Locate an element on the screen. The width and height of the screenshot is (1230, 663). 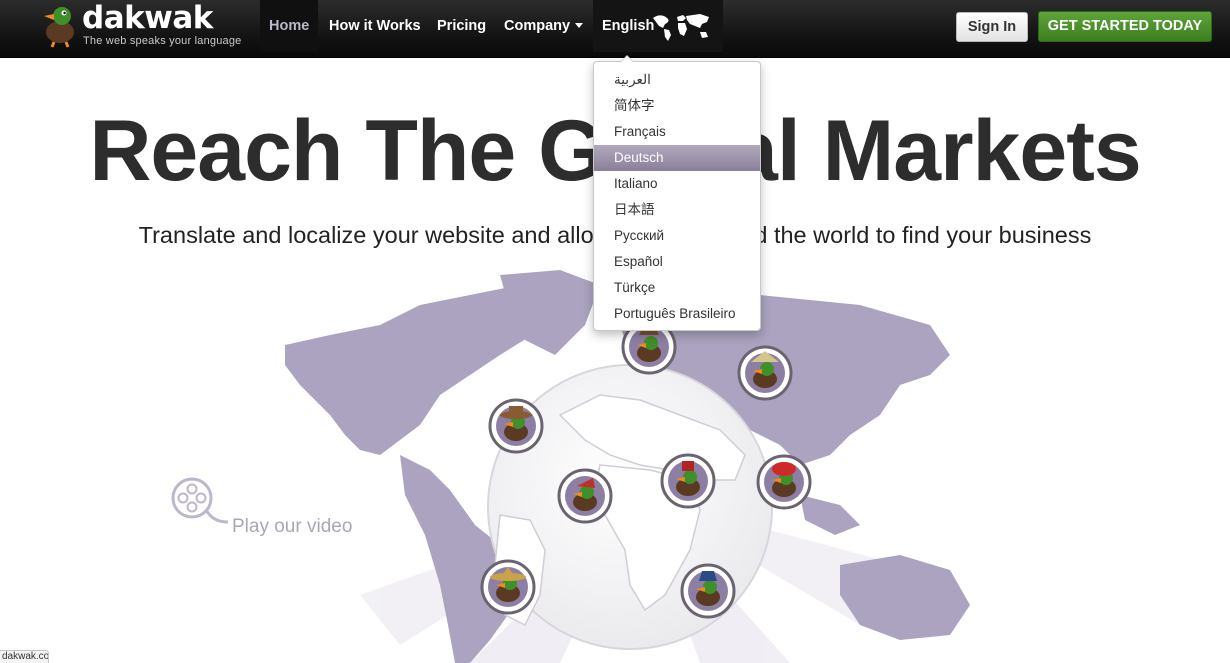
language-option-spanish: Español is located at coordinates (677, 262).